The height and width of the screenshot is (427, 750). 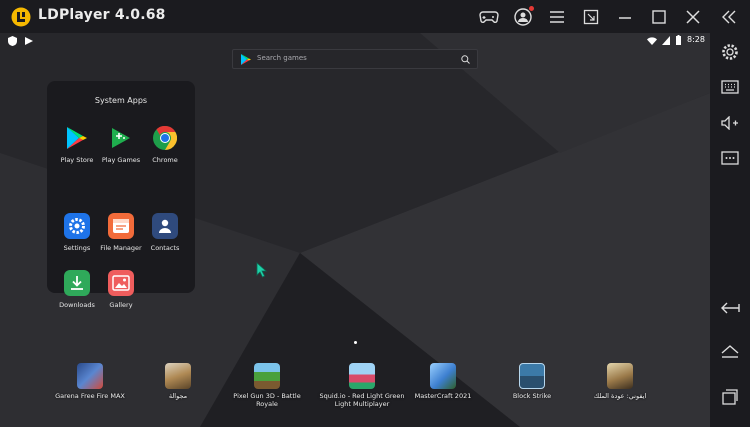 What do you see at coordinates (625, 17) in the screenshot?
I see `minimize-icon` at bounding box center [625, 17].